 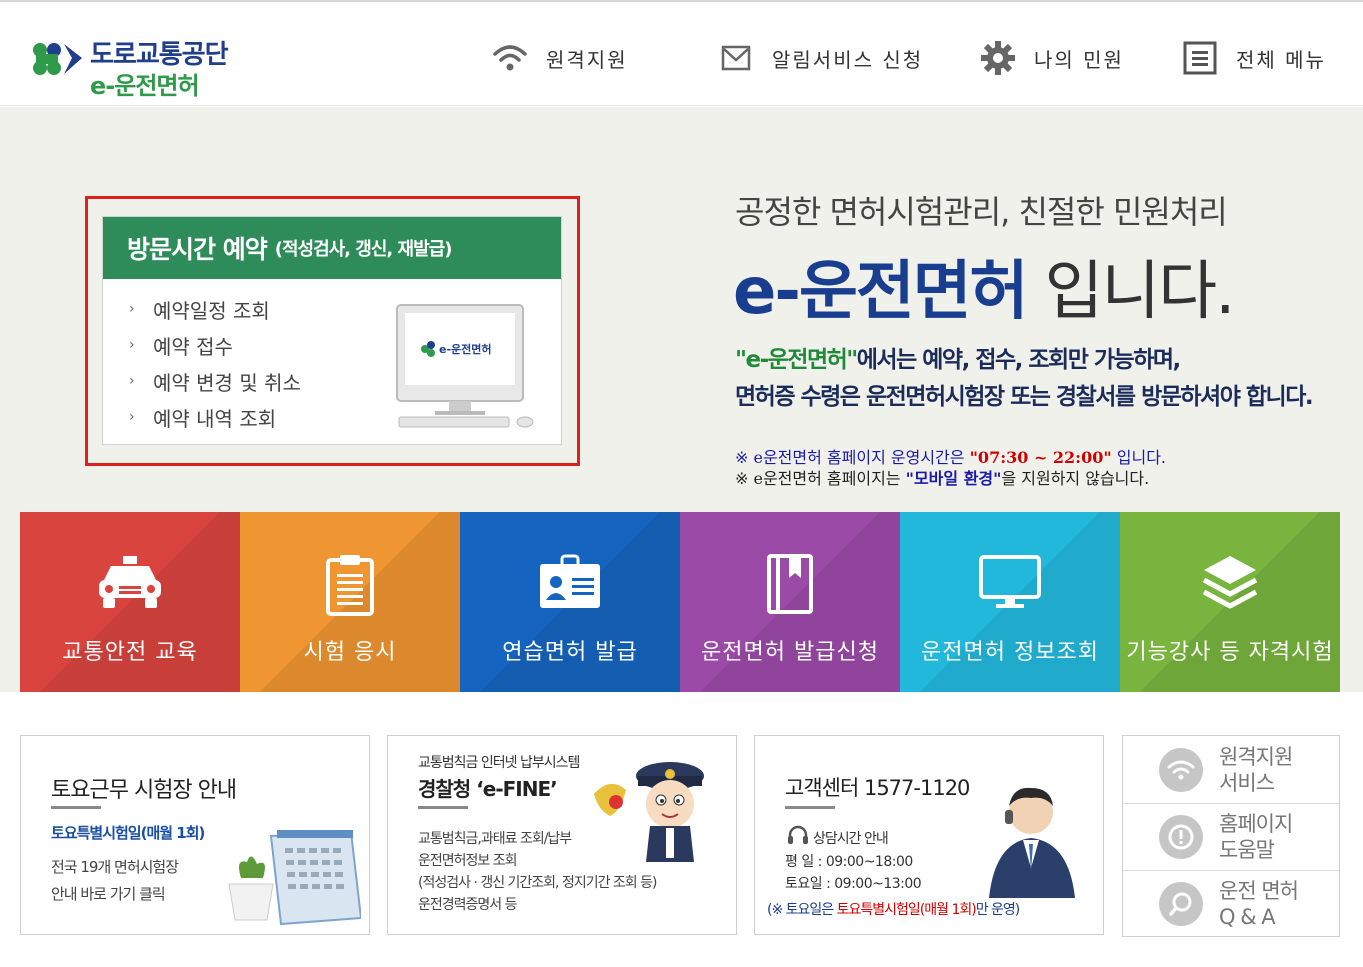 I want to click on reservation-item-label: 예약 변경 및 취소, so click(x=227, y=382).